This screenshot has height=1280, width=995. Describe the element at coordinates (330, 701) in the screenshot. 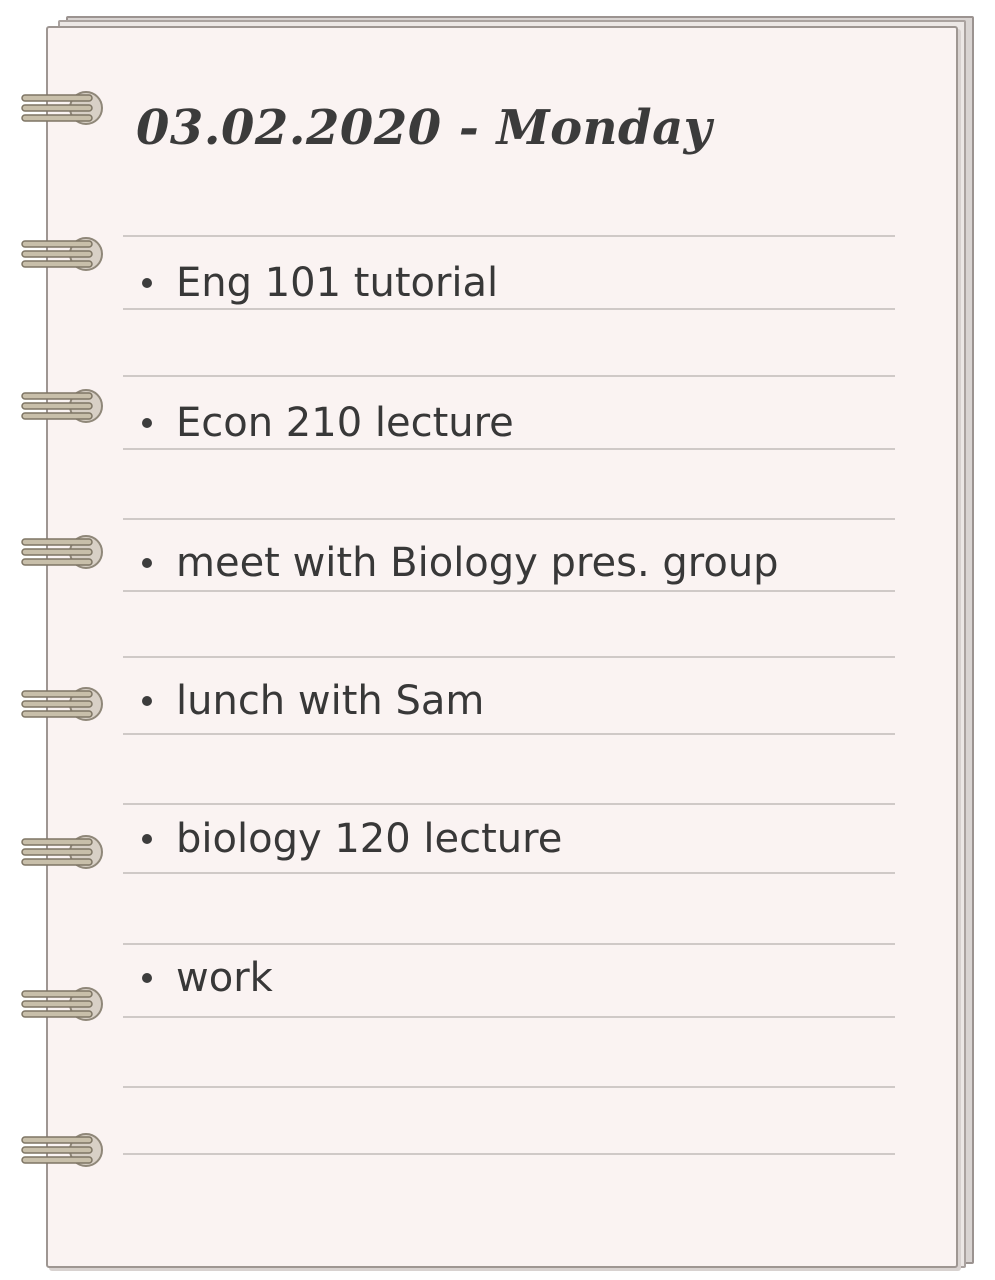

I see `list-item-text: lunch with Sam` at that location.